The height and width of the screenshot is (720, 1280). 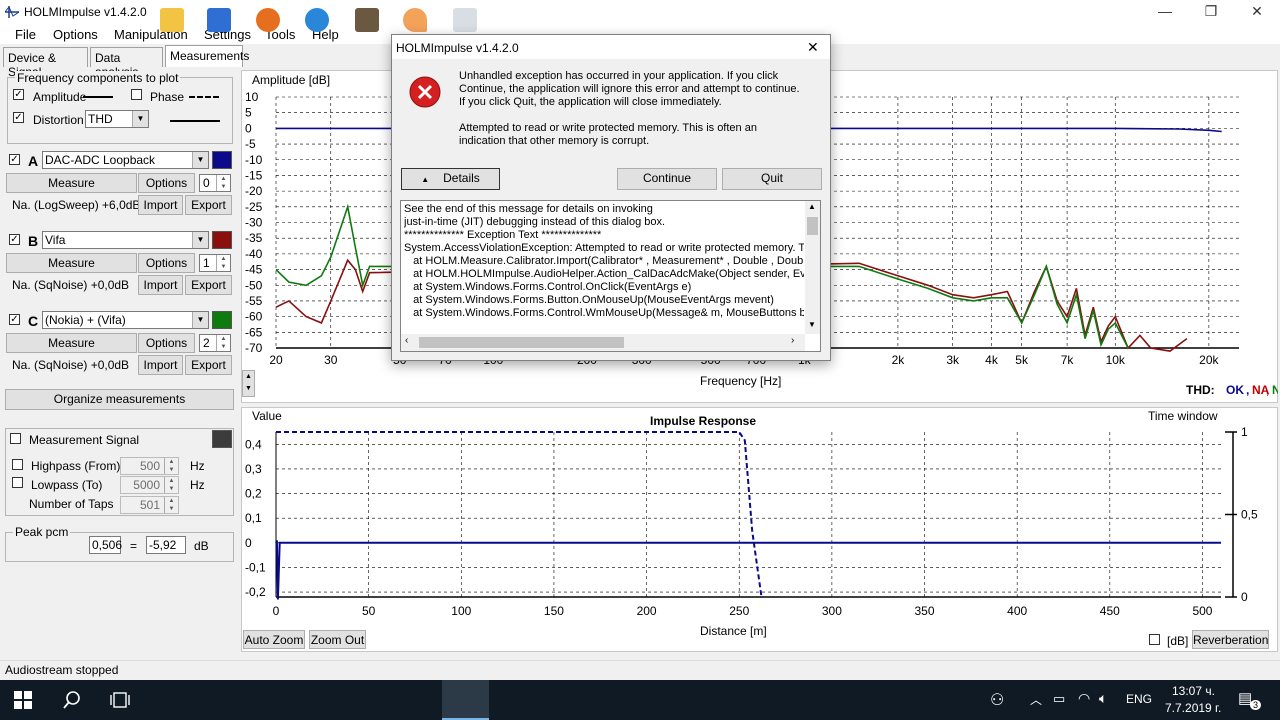 I want to click on measurement-b-color-swatch, so click(x=222, y=240).